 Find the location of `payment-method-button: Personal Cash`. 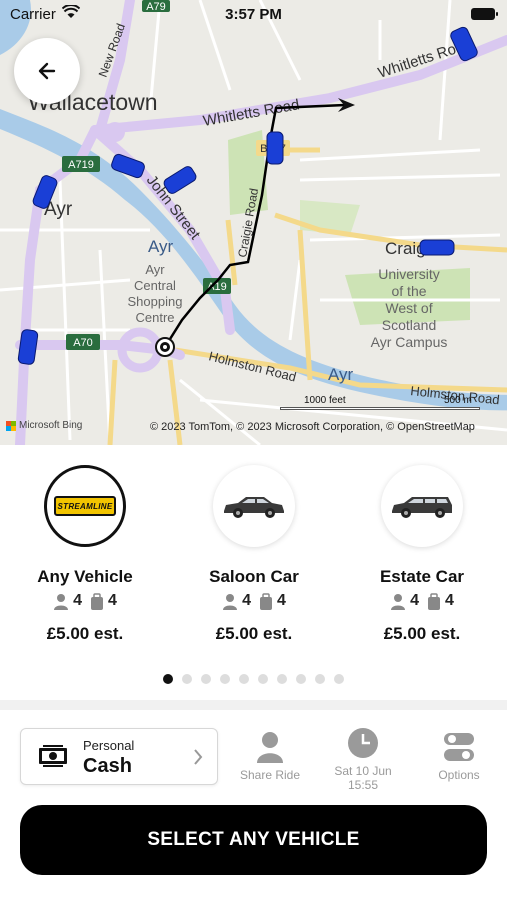

payment-method-button: Personal Cash is located at coordinates (119, 756).